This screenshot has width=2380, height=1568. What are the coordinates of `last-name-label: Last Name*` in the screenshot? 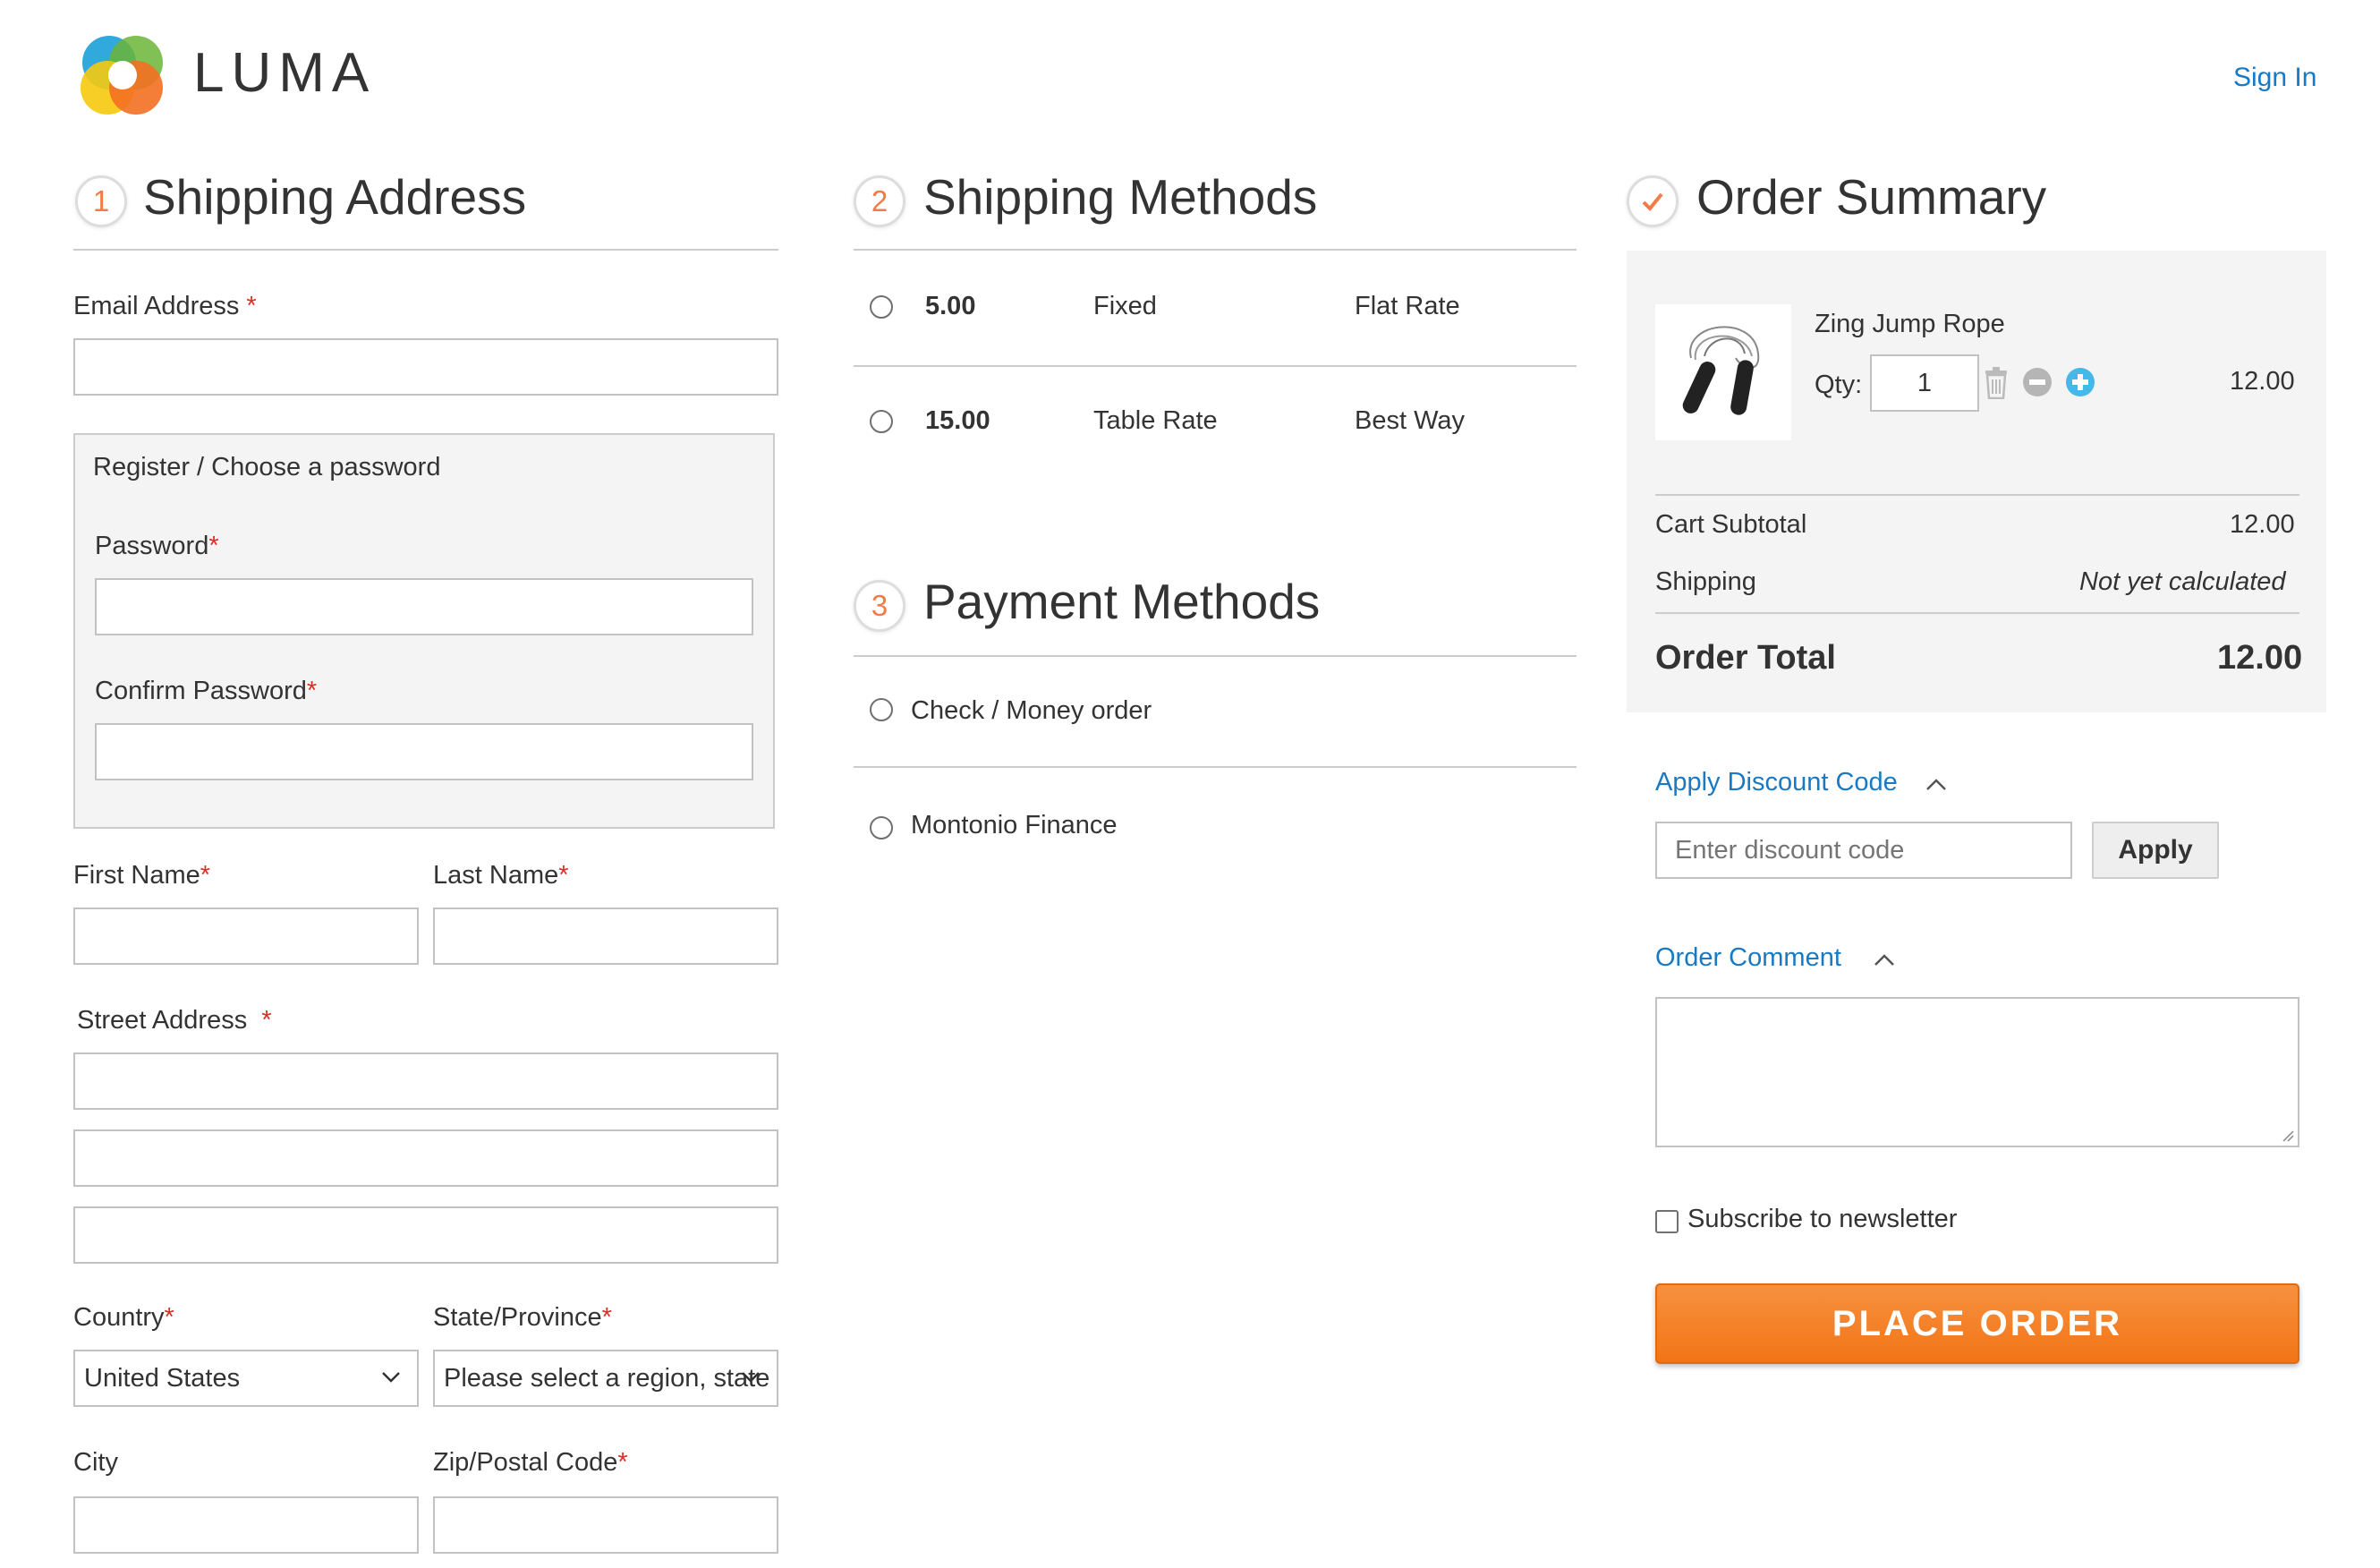 It's located at (501, 875).